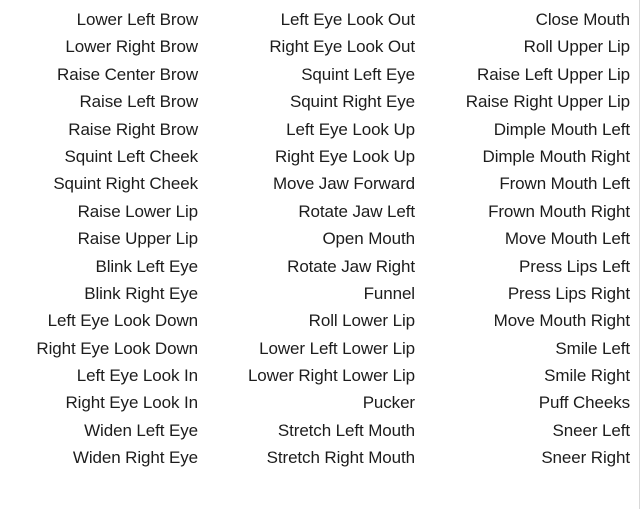 The height and width of the screenshot is (509, 640). I want to click on blend-shape-item: Puff Cheeks, so click(528, 402).